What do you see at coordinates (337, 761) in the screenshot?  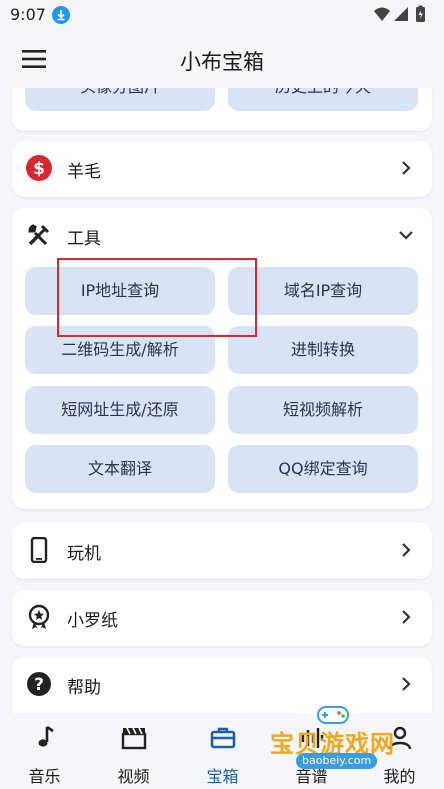 I see `watermark-url: baobeiy.com` at bounding box center [337, 761].